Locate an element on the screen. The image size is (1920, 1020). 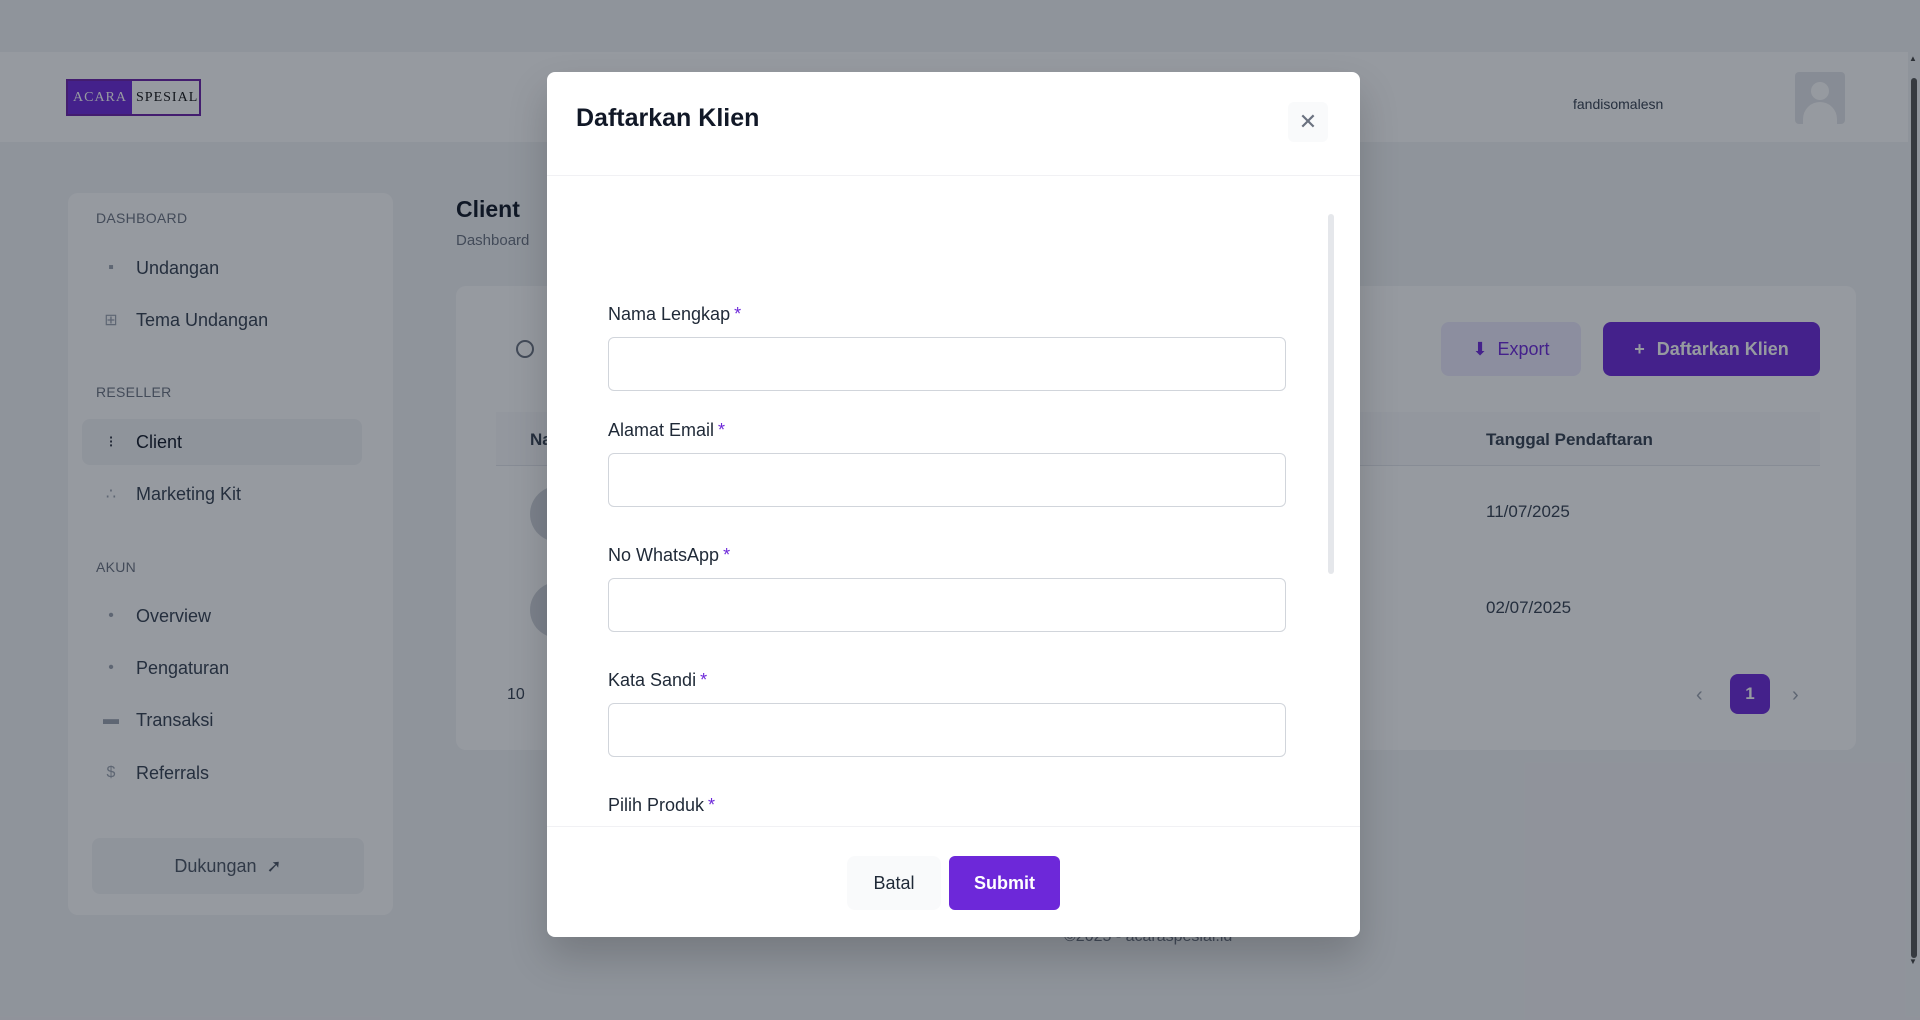
whatsapp-label: No WhatsApp * is located at coordinates (669, 555).